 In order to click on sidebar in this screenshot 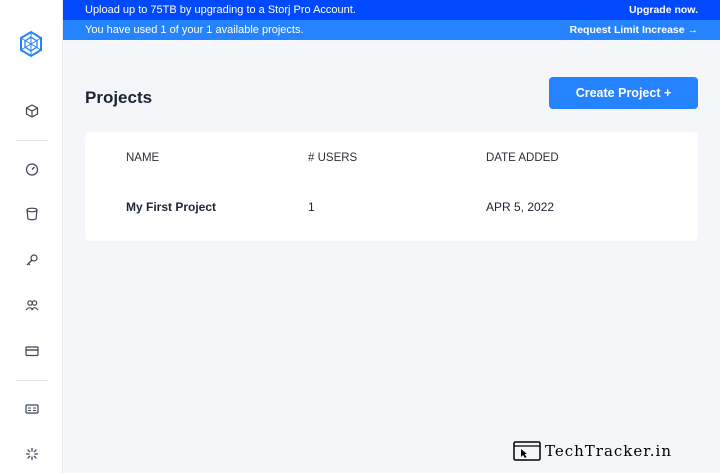, I will do `click(31, 236)`.